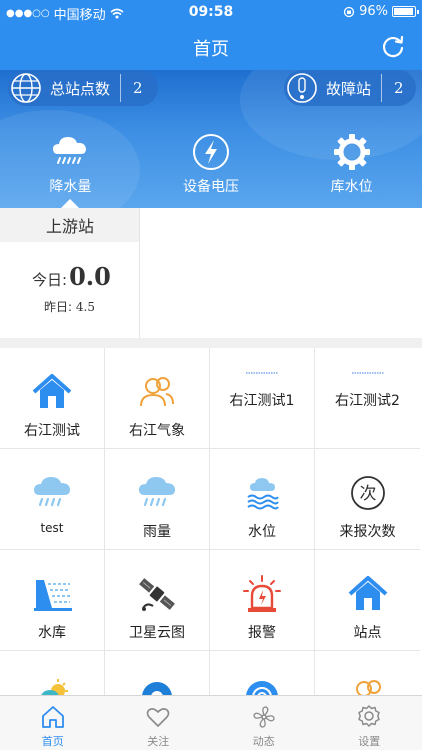 The image size is (422, 750). I want to click on grid-item-youjiang-weather: 右江气象, so click(157, 398).